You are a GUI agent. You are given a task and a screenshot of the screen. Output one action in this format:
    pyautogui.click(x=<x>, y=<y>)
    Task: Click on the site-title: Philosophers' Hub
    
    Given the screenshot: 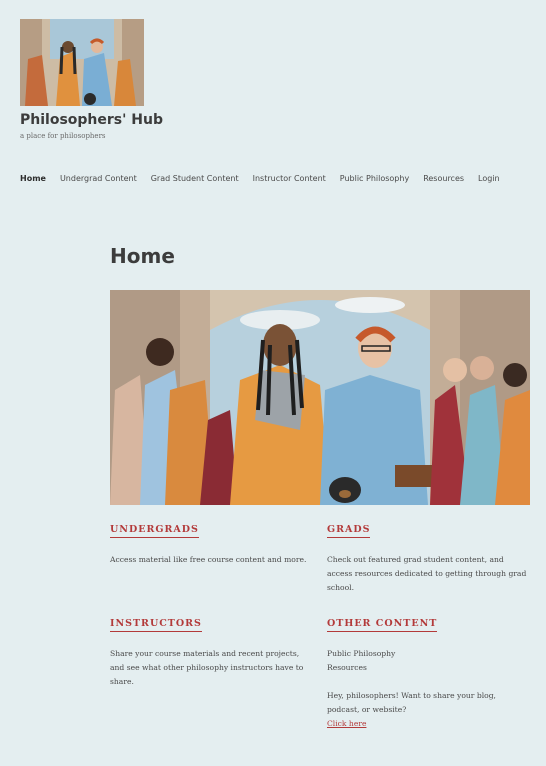 What is the action you would take?
    pyautogui.click(x=91, y=120)
    